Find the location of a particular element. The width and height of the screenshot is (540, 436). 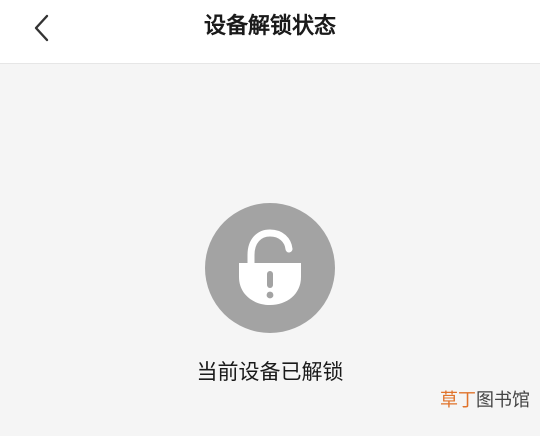

watermark-accent-text: 草丁 is located at coordinates (458, 400).